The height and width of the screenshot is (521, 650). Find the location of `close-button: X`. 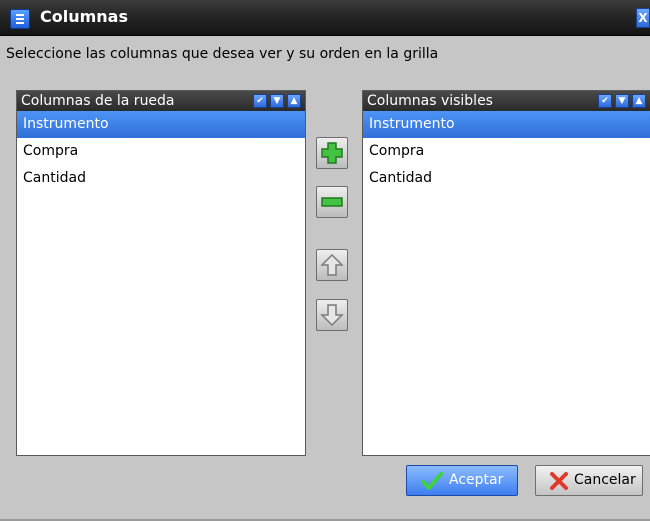

close-button: X is located at coordinates (643, 18).